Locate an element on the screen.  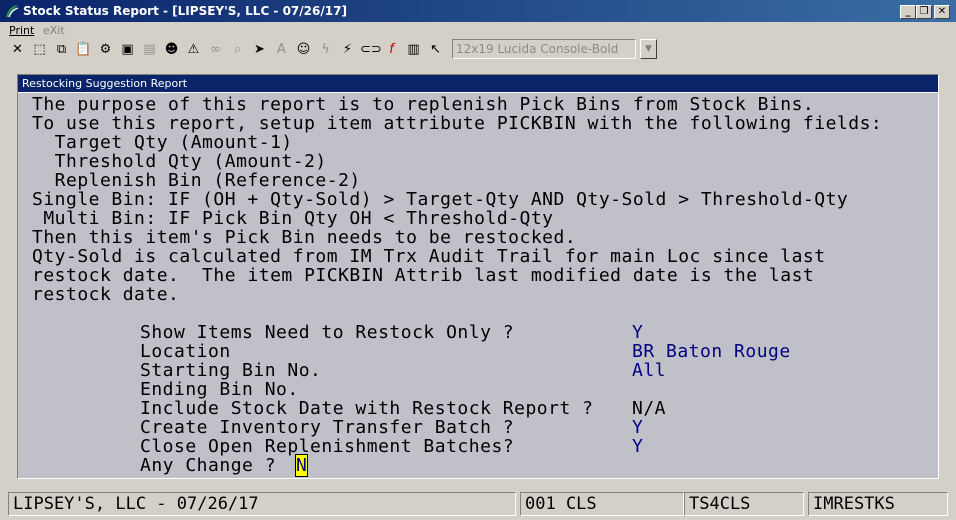
field-value-starting-bin: All is located at coordinates (649, 370).